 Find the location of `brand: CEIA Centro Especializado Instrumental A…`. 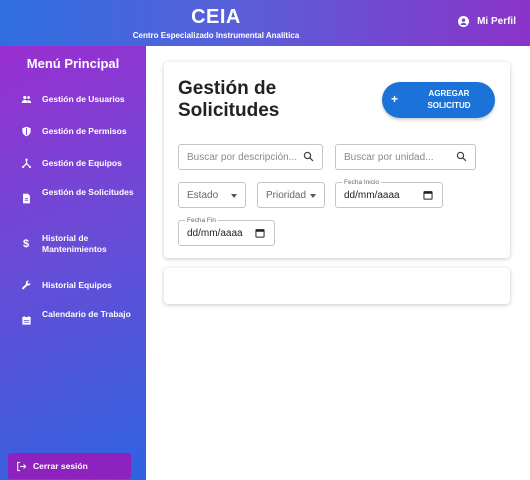

brand: CEIA Centro Especializado Instrumental A… is located at coordinates (216, 24).